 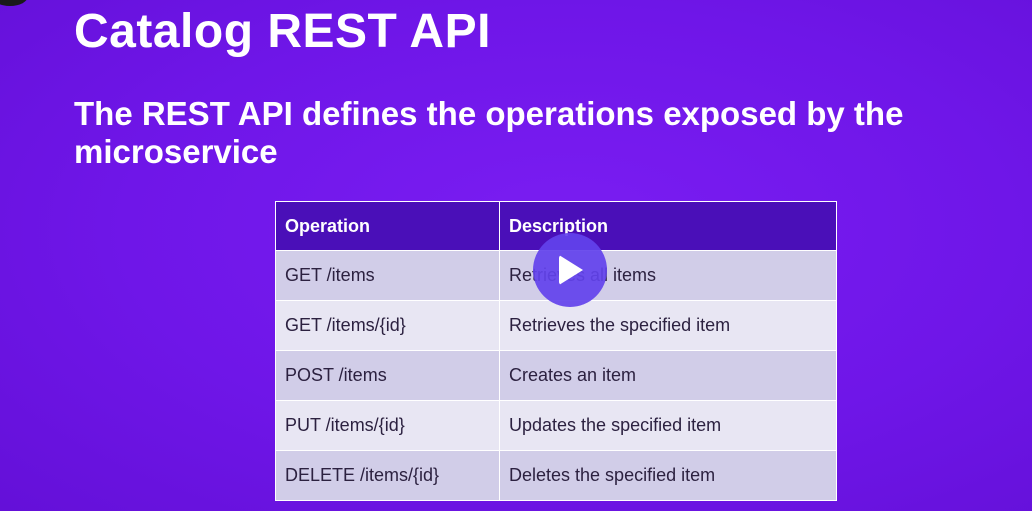 I want to click on slide-title: Catalog REST API, so click(x=282, y=31).